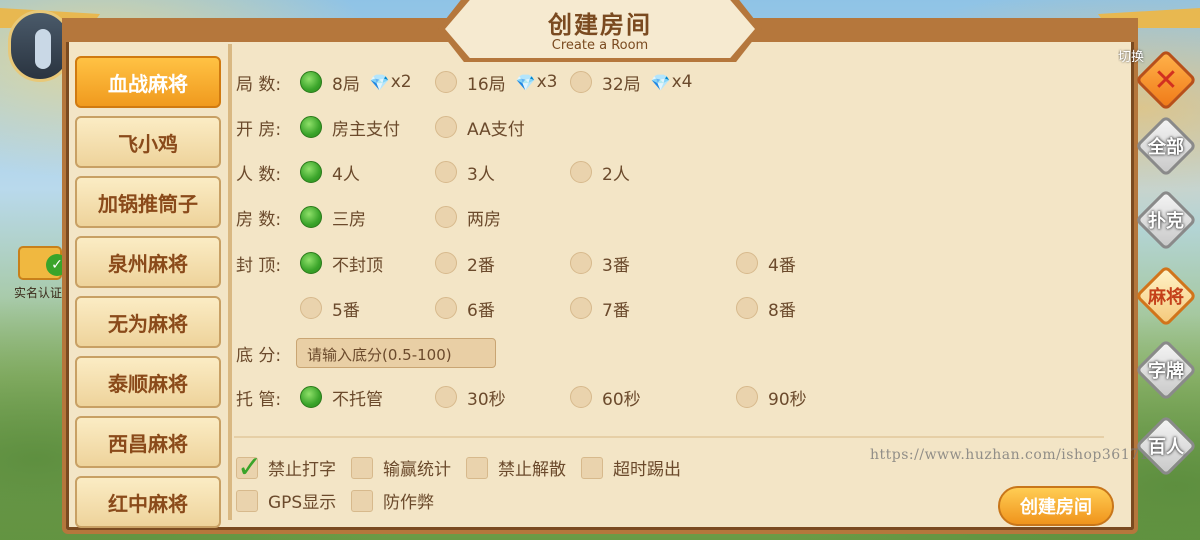 Image resolution: width=1200 pixels, height=540 pixels. Describe the element at coordinates (396, 353) in the screenshot. I see `base-score-input: 请输入底分(0.5-100)` at that location.